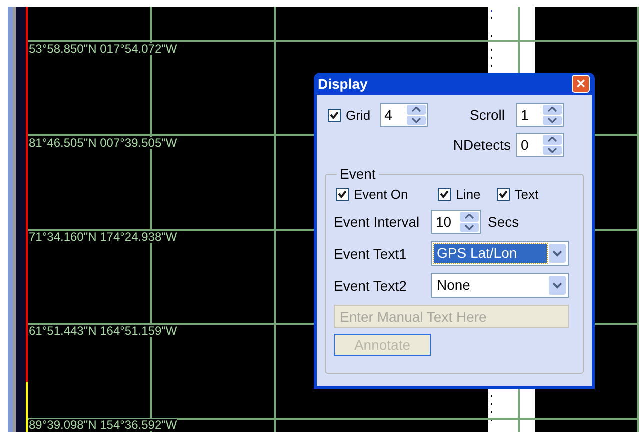 The width and height of the screenshot is (639, 432). Describe the element at coordinates (343, 84) in the screenshot. I see `dialog-title: Display` at that location.